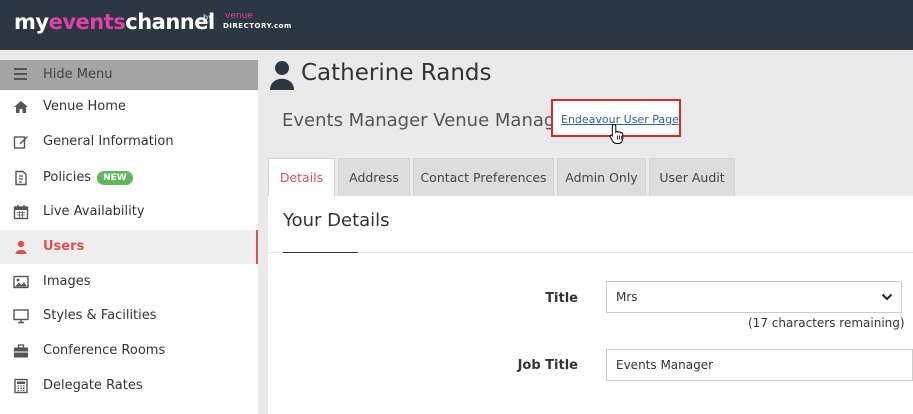 The width and height of the screenshot is (913, 414). What do you see at coordinates (616, 133) in the screenshot?
I see `hand-cursor-icon` at bounding box center [616, 133].